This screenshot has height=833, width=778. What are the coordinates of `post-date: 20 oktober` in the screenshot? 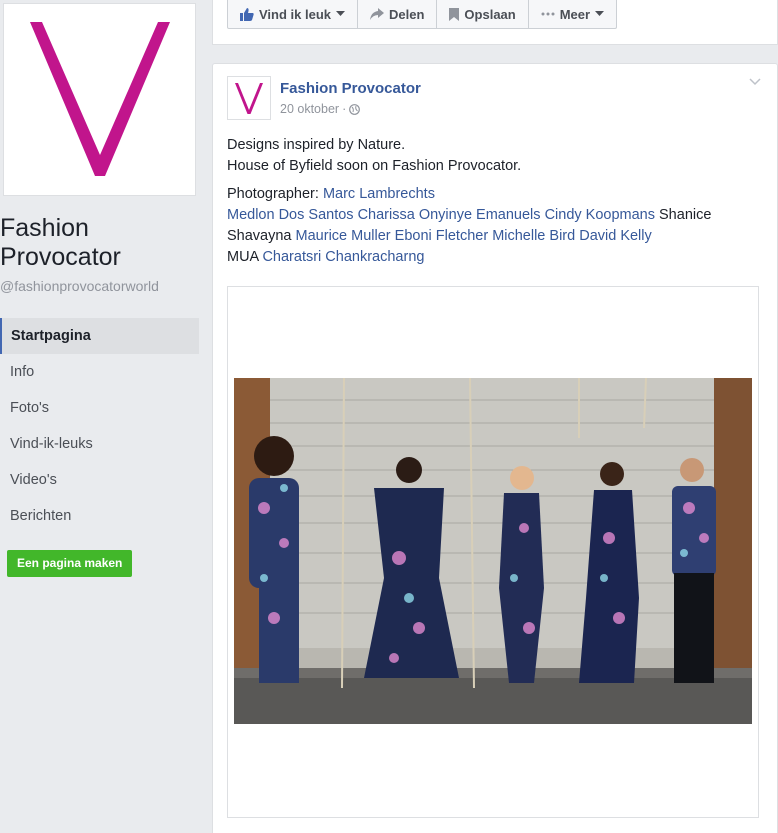 It's located at (309, 109).